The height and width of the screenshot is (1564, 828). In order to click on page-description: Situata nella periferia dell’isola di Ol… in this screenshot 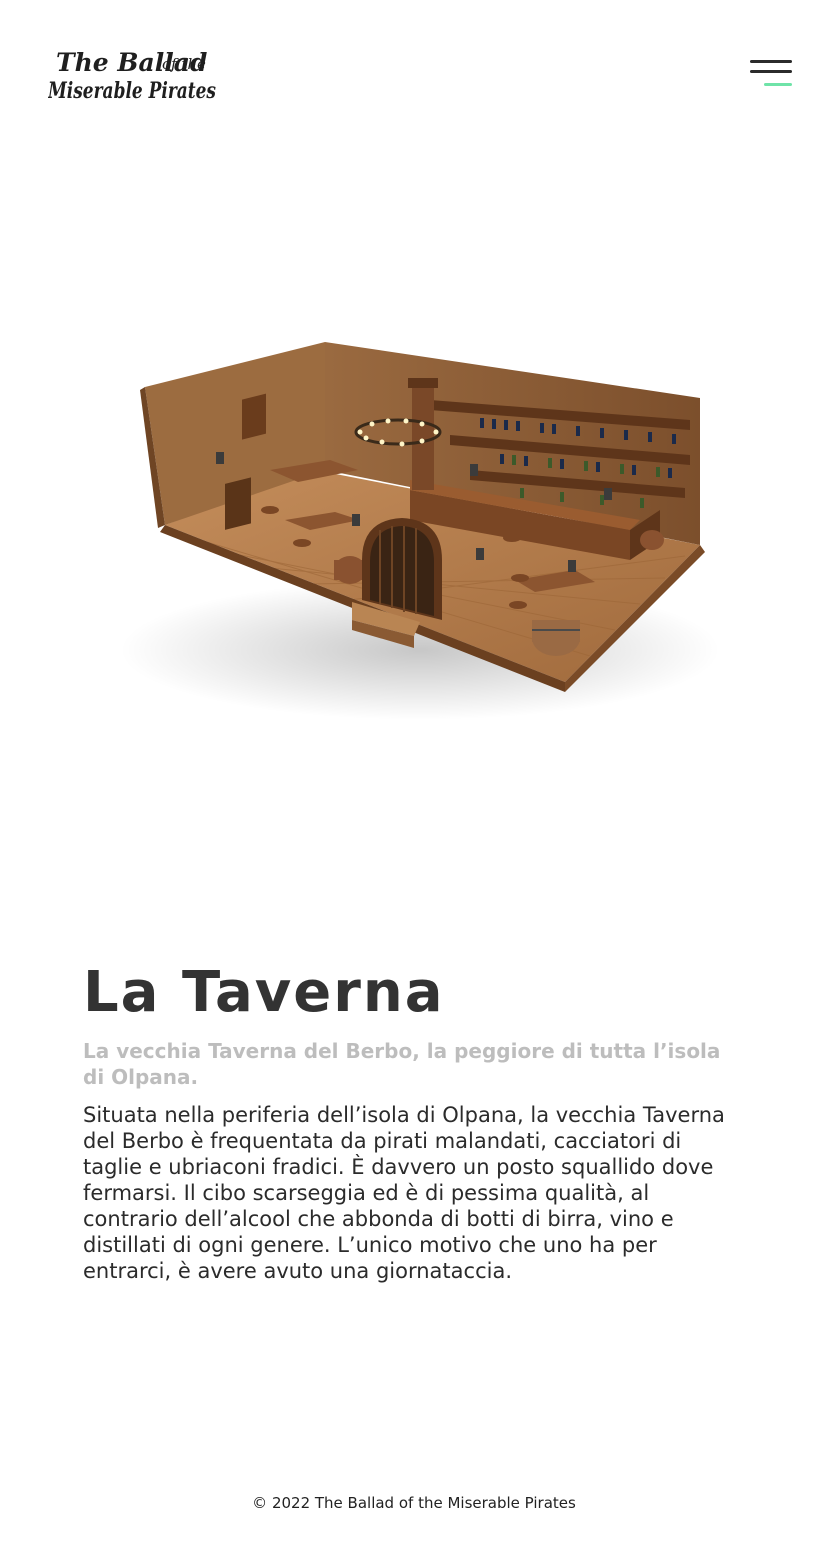, I will do `click(404, 1193)`.